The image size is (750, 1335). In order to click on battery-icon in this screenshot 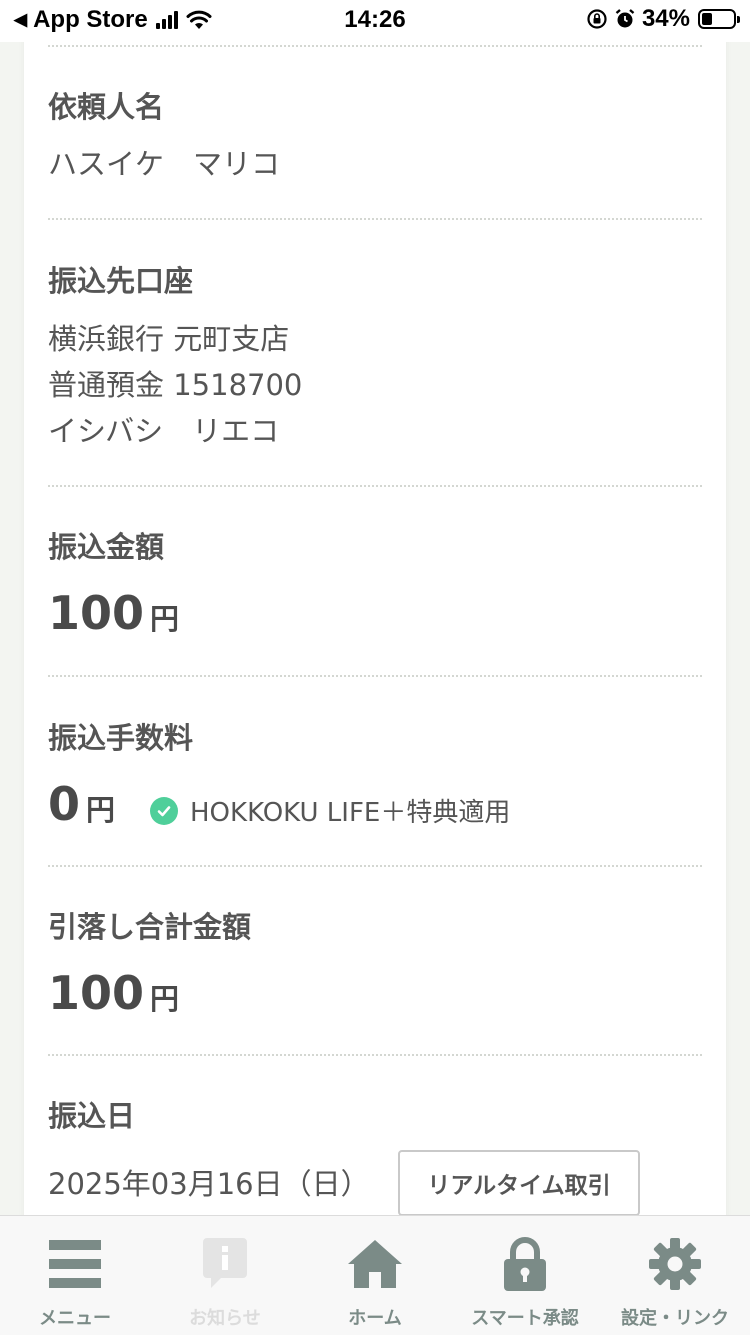, I will do `click(719, 19)`.